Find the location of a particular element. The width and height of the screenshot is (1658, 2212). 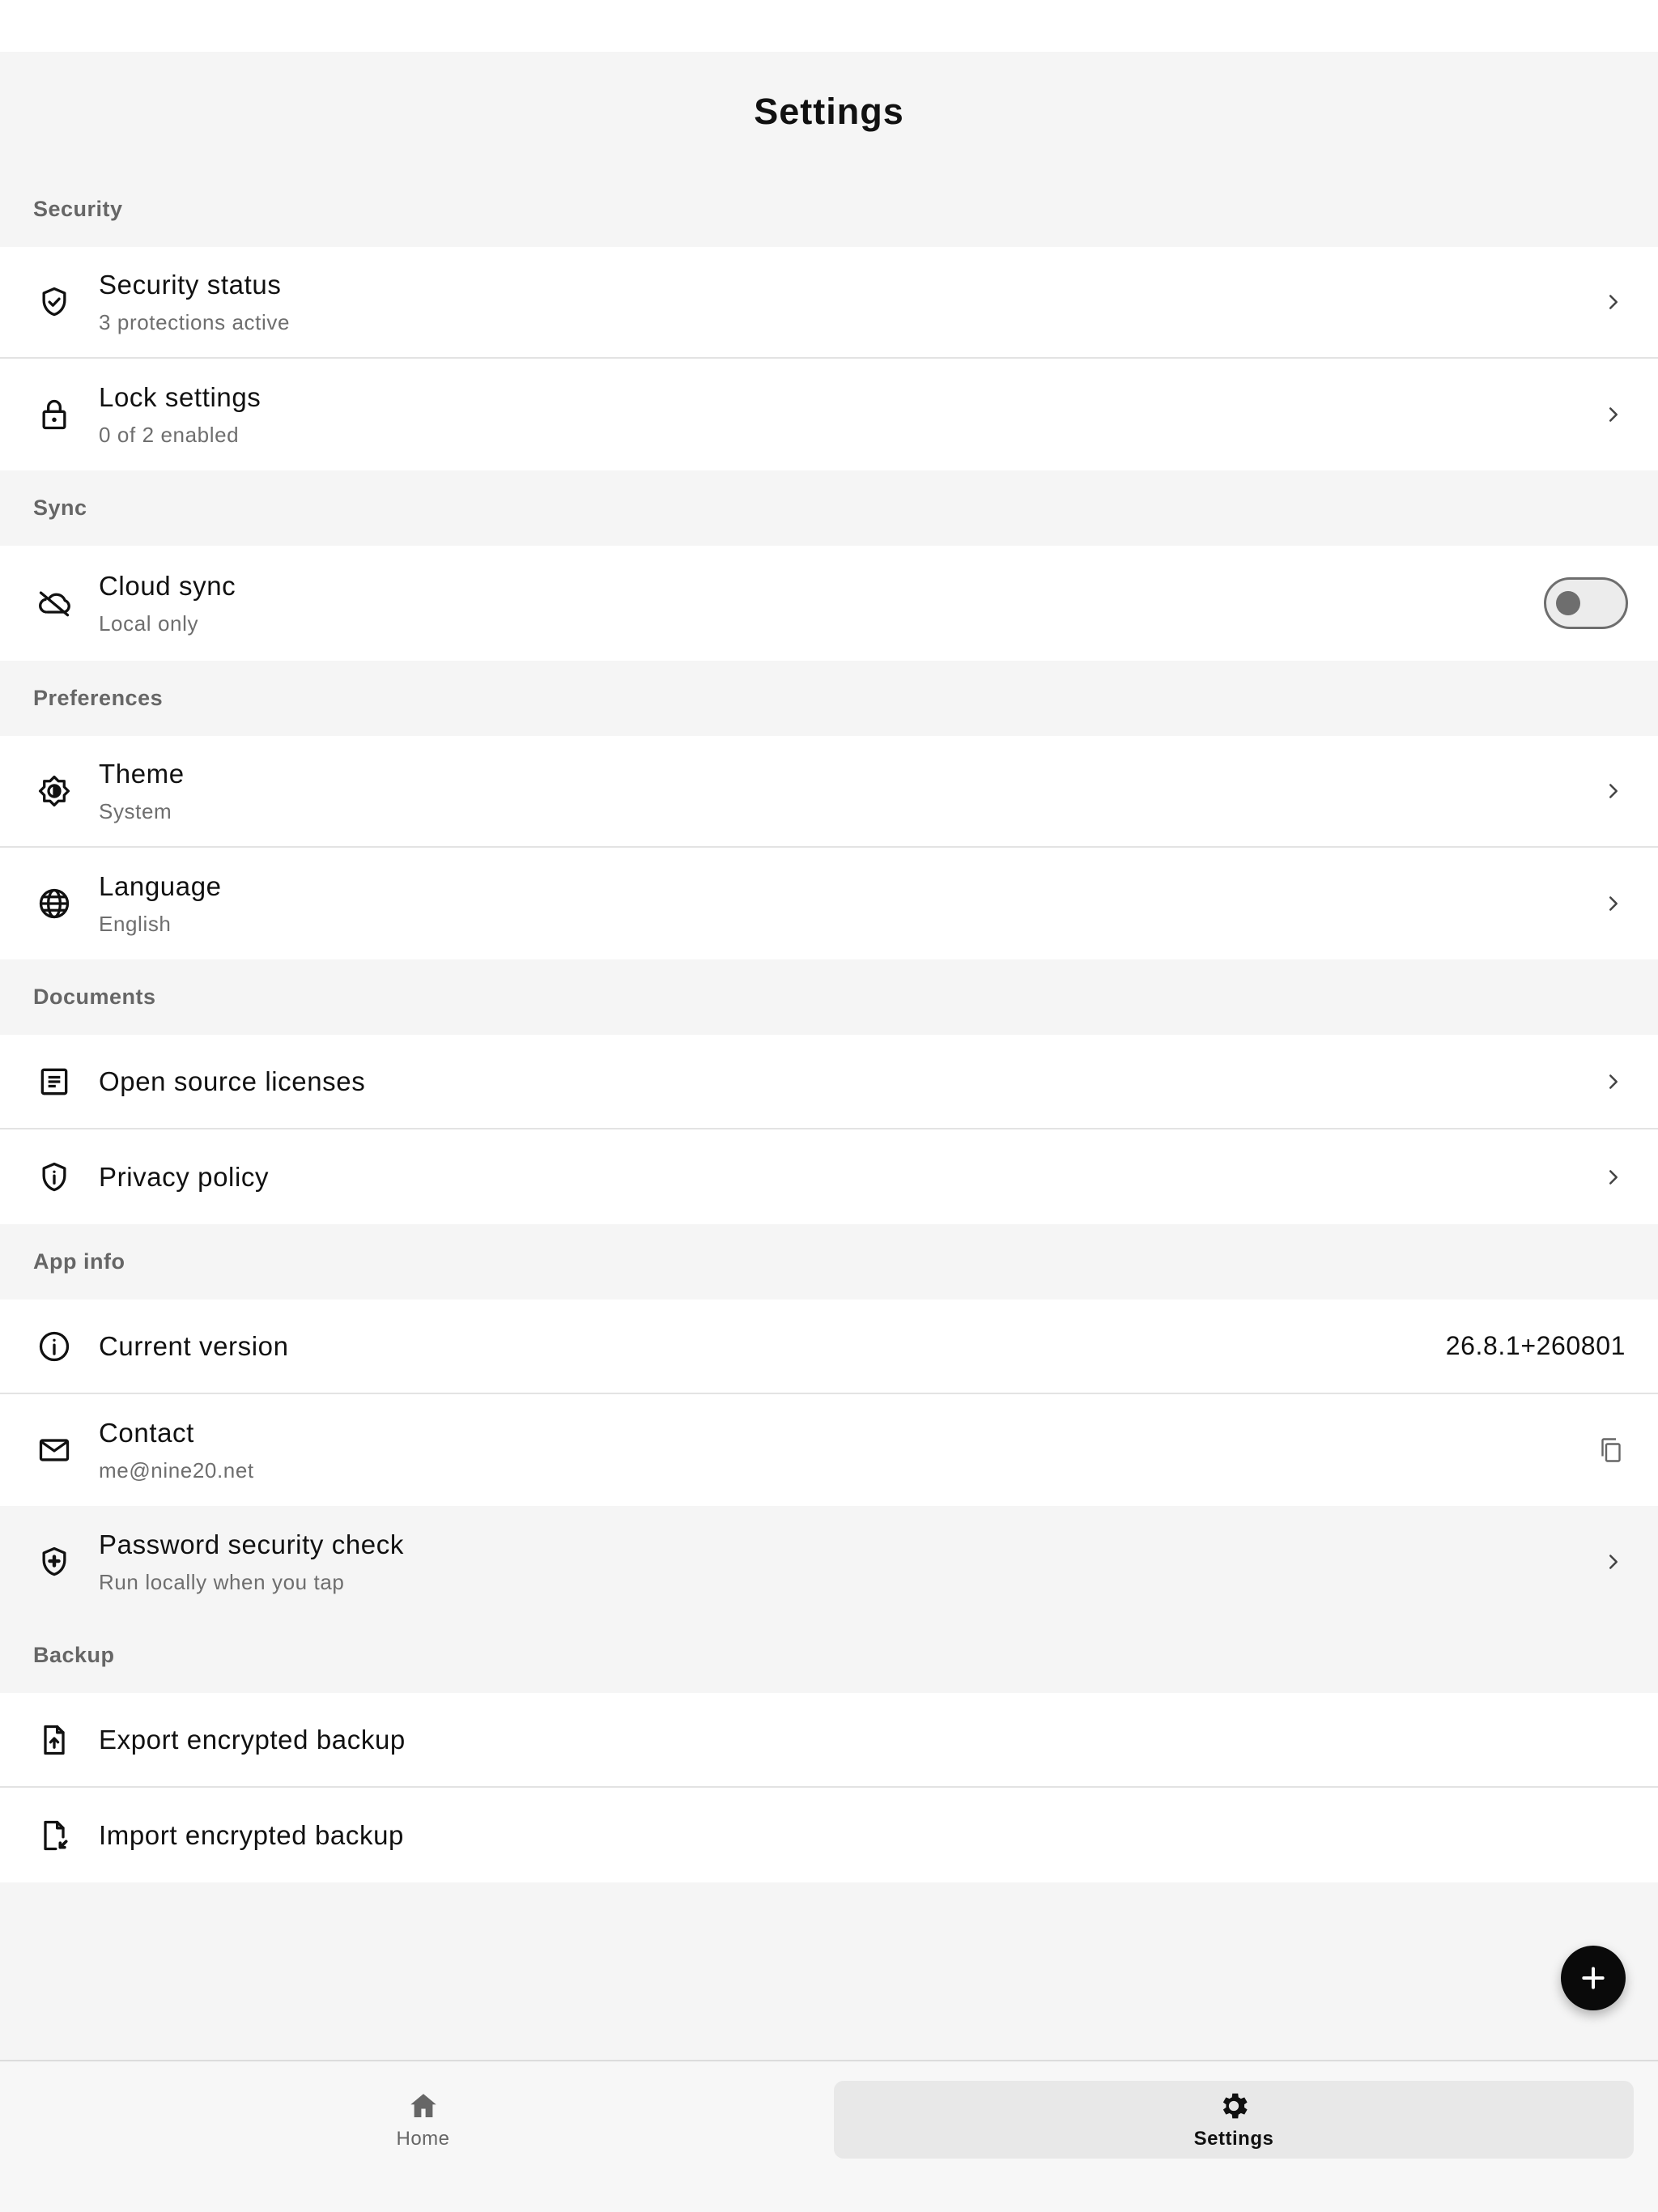

privacy-text: Privacy policy is located at coordinates (850, 1177).